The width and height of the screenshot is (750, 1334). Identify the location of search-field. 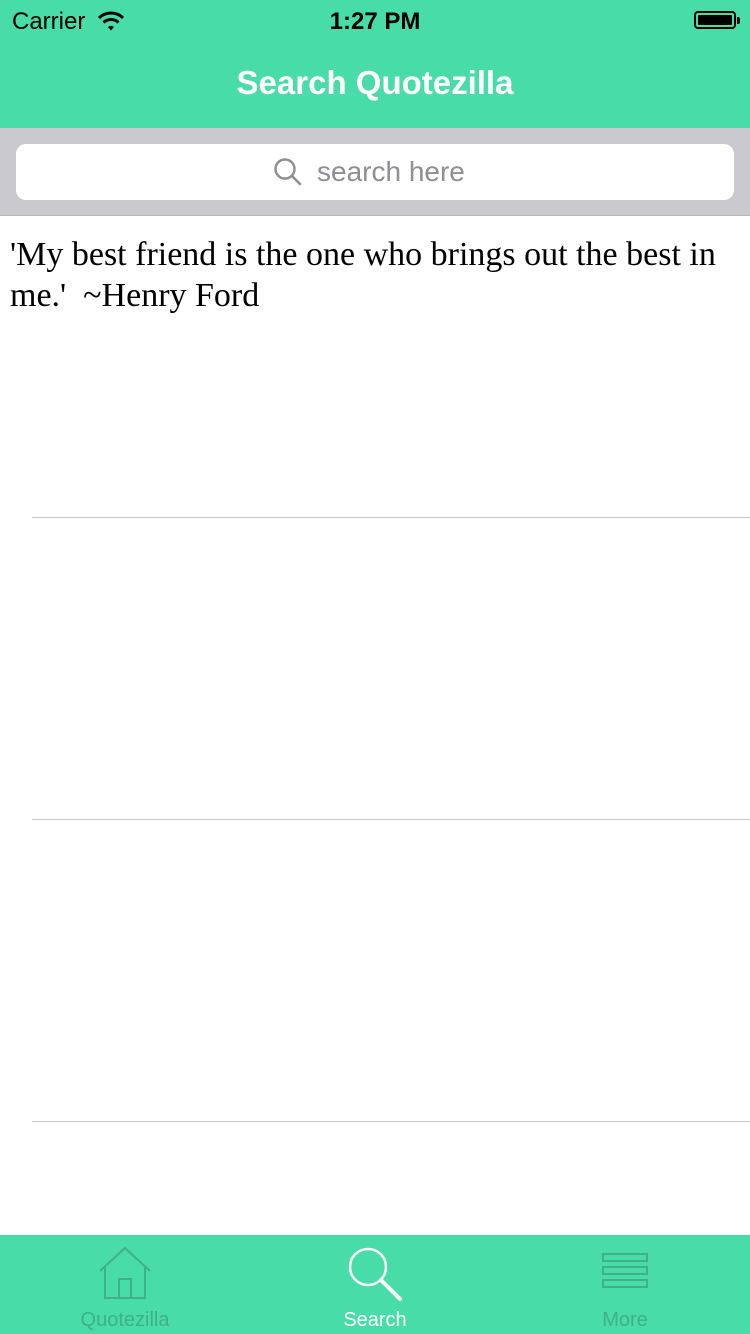
(375, 172).